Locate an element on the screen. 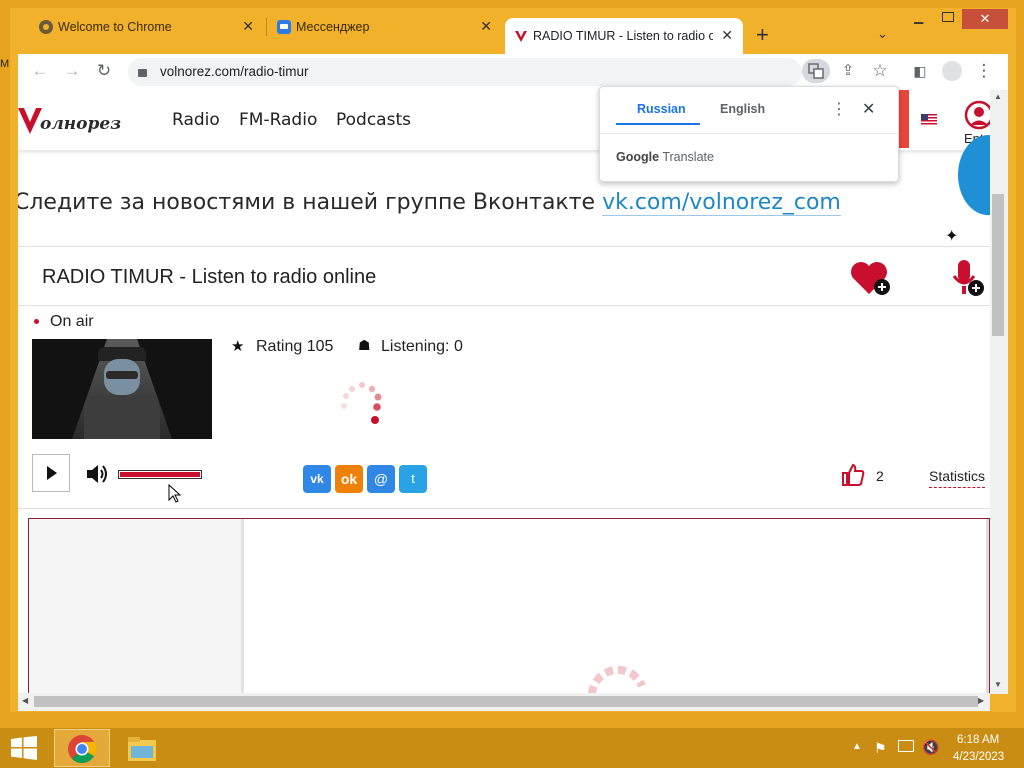 Image resolution: width=1024 pixels, height=768 pixels. station-cover-image is located at coordinates (122, 389).